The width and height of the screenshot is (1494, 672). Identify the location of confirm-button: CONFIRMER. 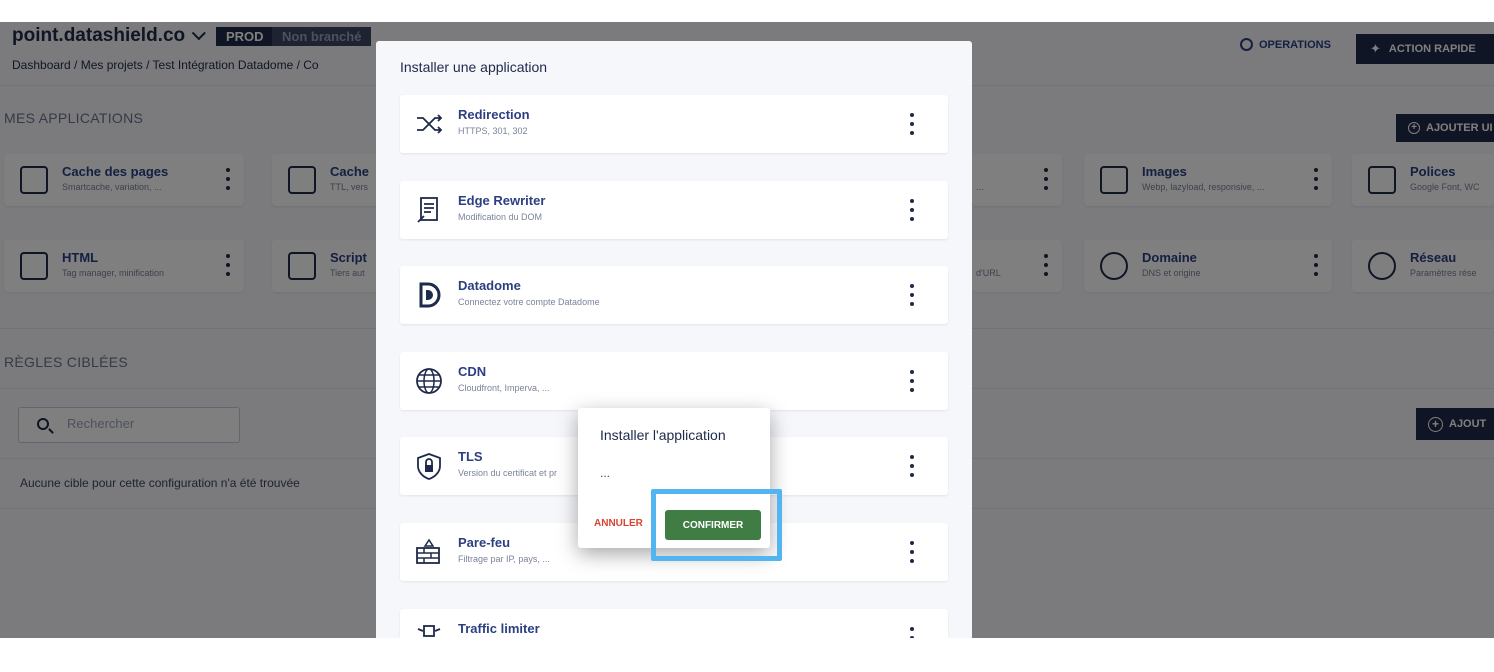
(713, 525).